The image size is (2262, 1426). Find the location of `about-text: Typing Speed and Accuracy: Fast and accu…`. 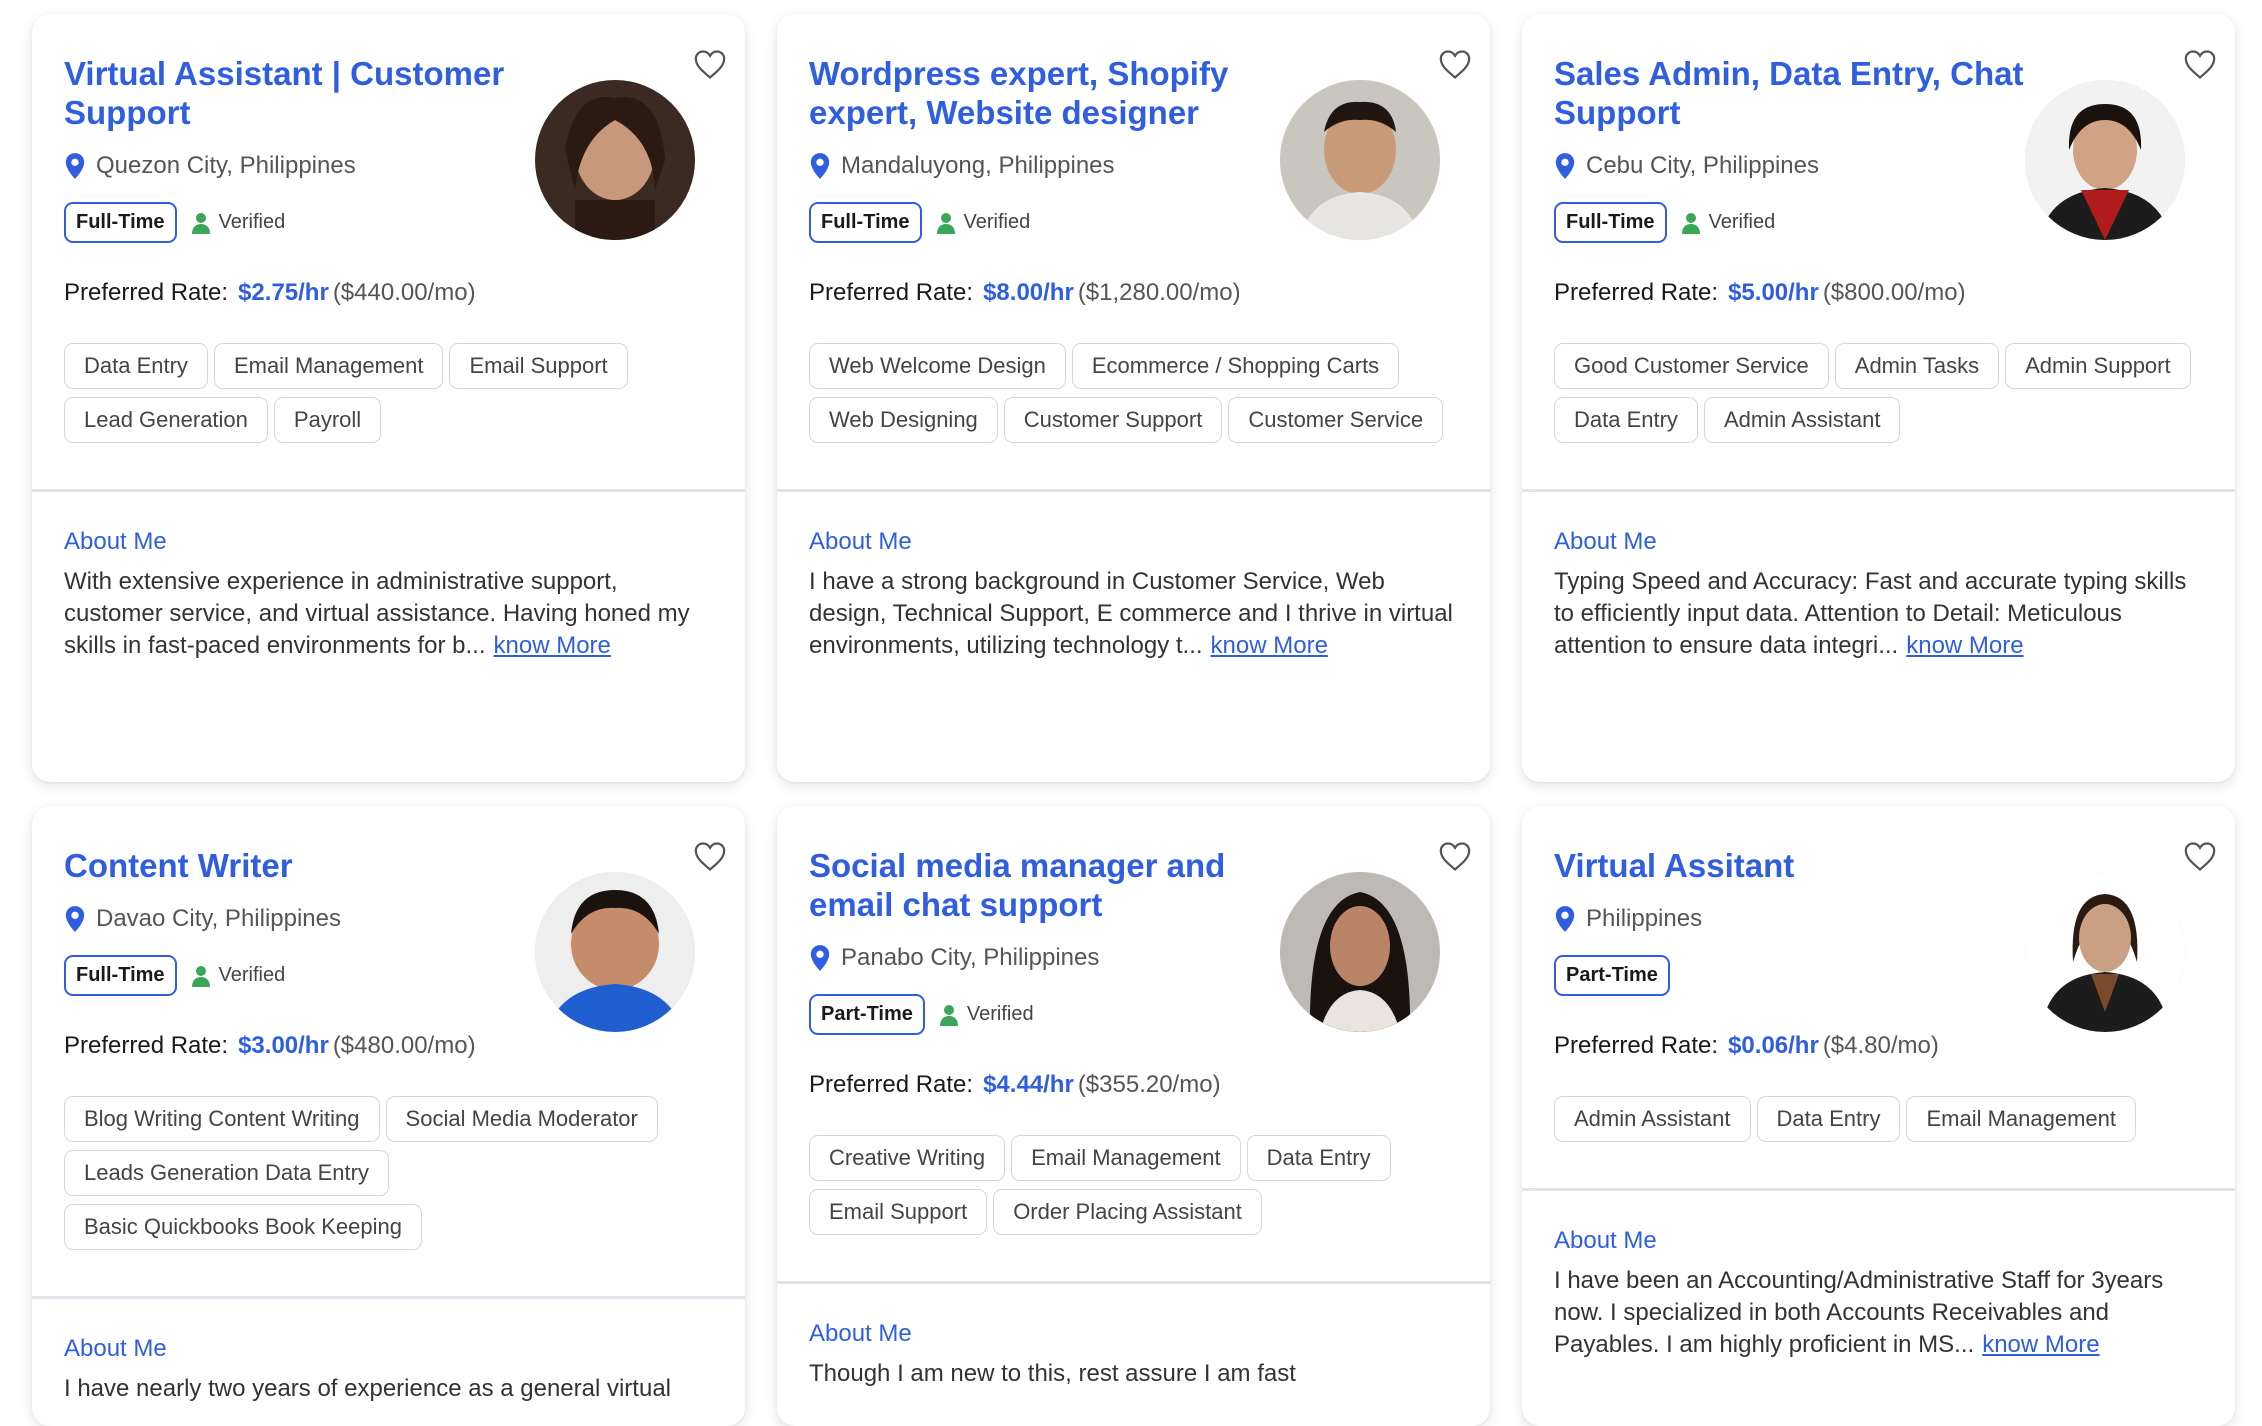

about-text: Typing Speed and Accuracy: Fast and accu… is located at coordinates (1879, 614).